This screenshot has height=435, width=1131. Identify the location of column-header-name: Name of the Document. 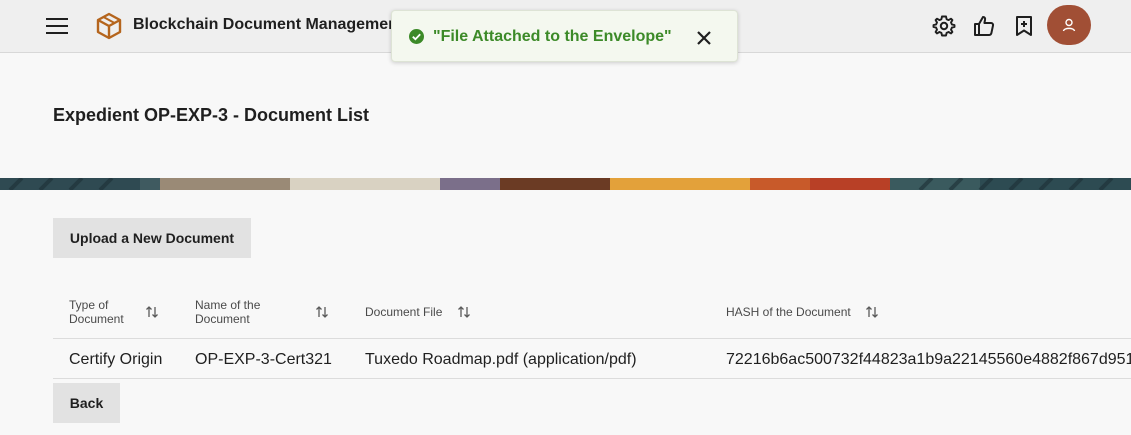
(240, 312).